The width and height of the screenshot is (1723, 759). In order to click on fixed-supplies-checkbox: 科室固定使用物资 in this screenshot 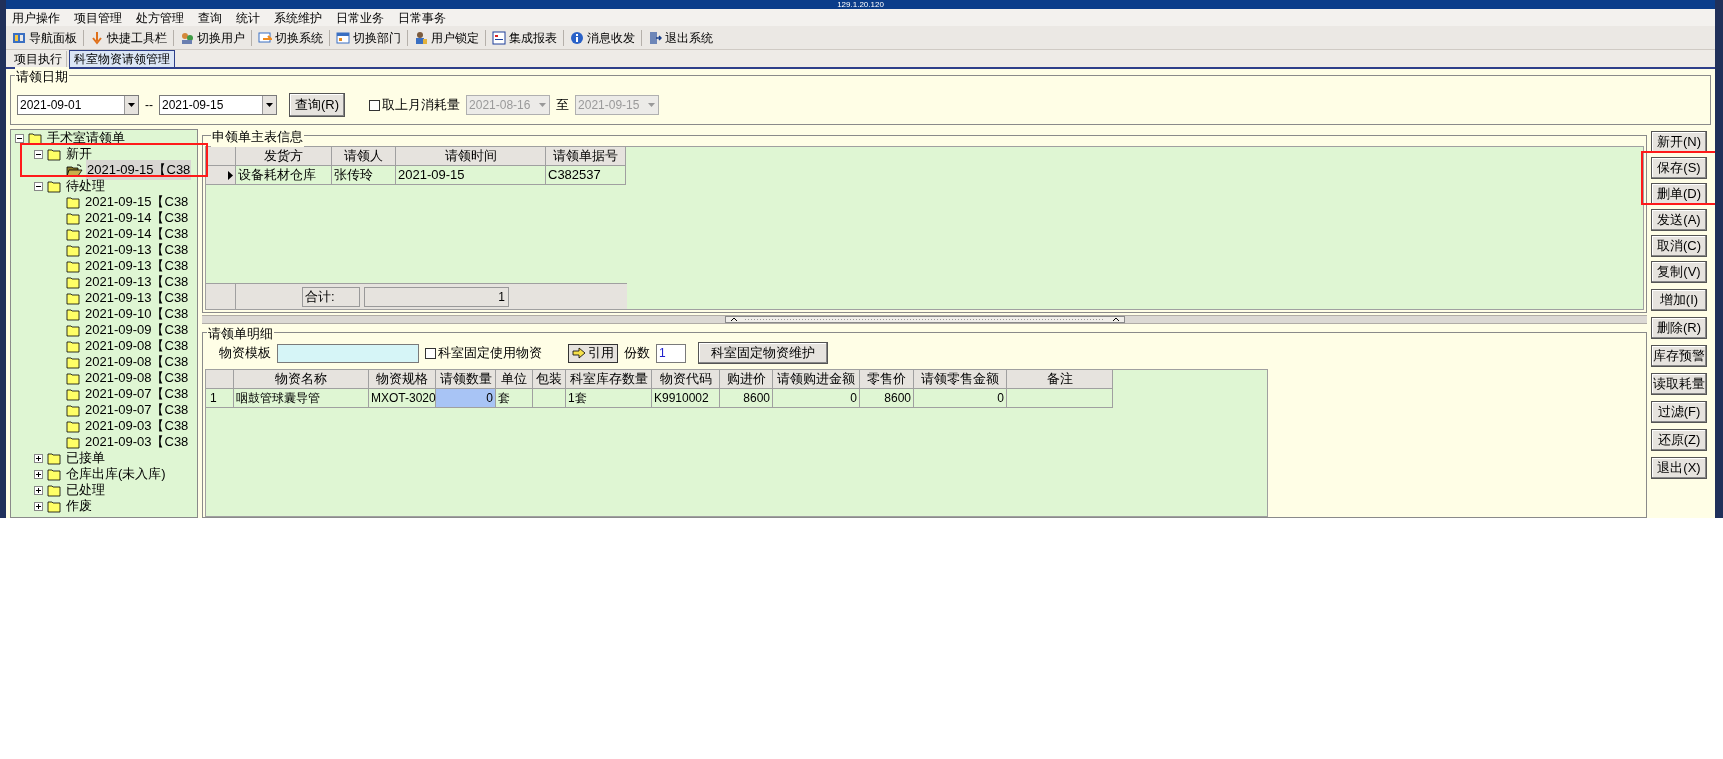, I will do `click(483, 353)`.